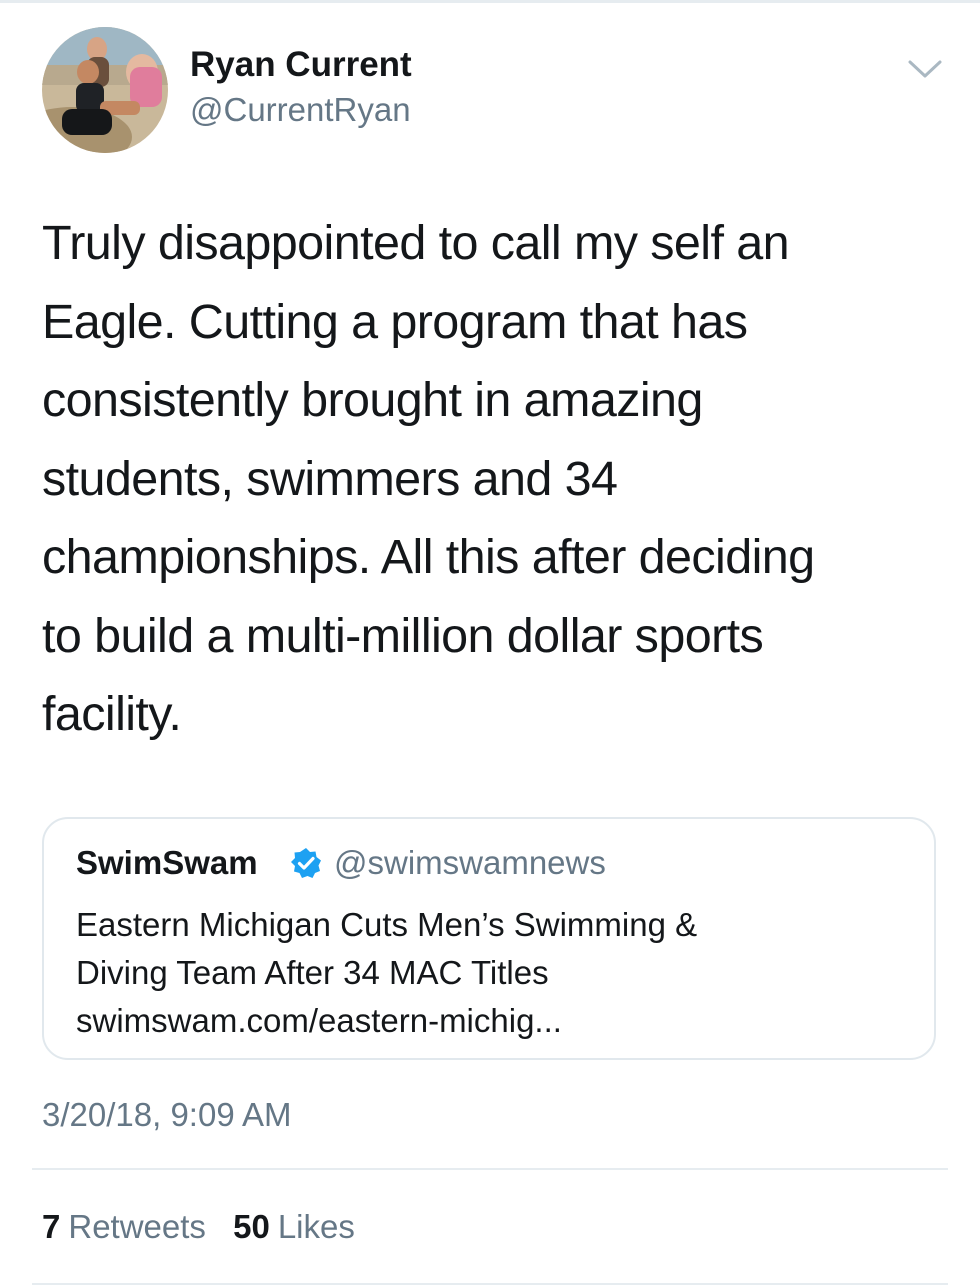  Describe the element at coordinates (312, 972) in the screenshot. I see `quoted-tweet-line: Diving Team After 34 MAC Titles` at that location.